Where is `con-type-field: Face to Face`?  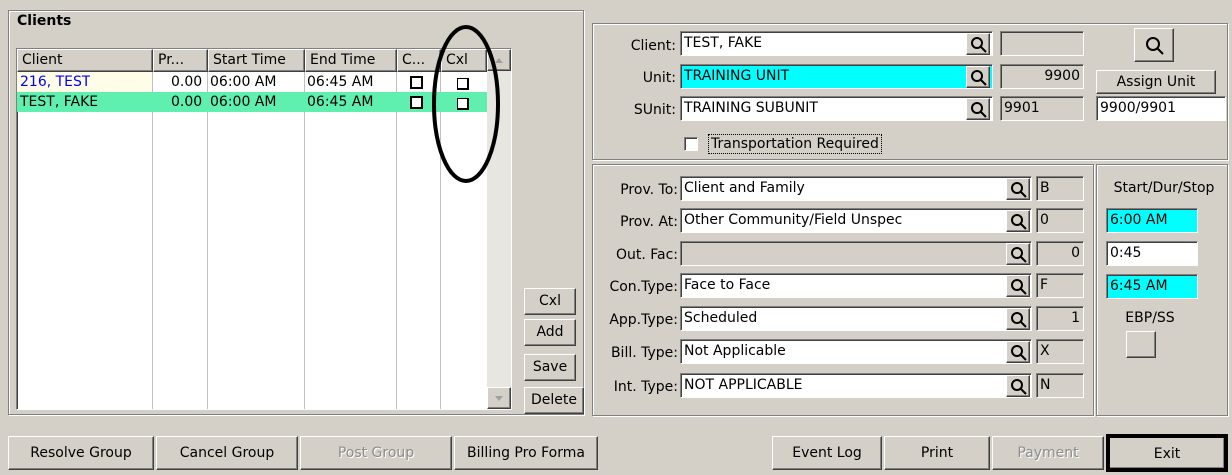
con-type-field: Face to Face is located at coordinates (856, 285).